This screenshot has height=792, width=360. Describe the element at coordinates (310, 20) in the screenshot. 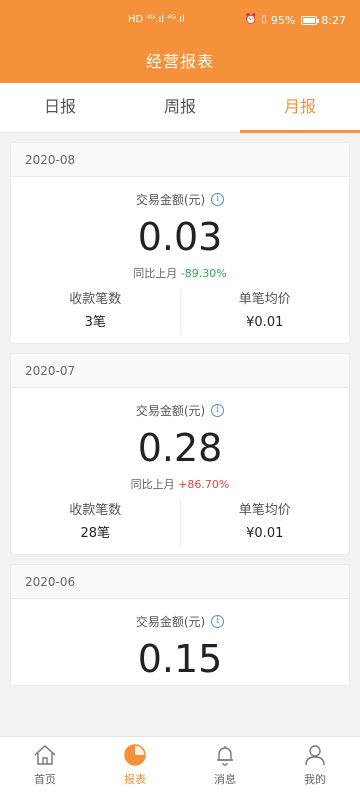

I see `battery-icon` at that location.